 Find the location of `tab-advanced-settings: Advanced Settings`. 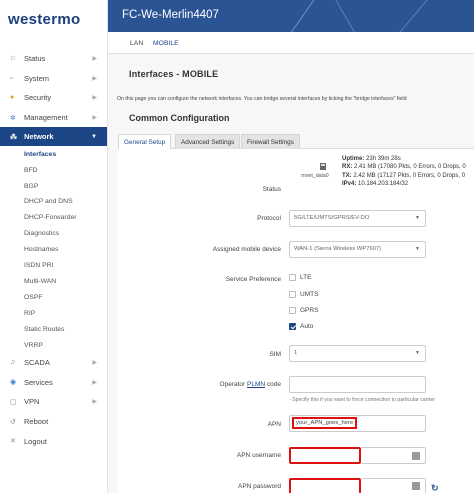

tab-advanced-settings: Advanced Settings is located at coordinates (208, 141).